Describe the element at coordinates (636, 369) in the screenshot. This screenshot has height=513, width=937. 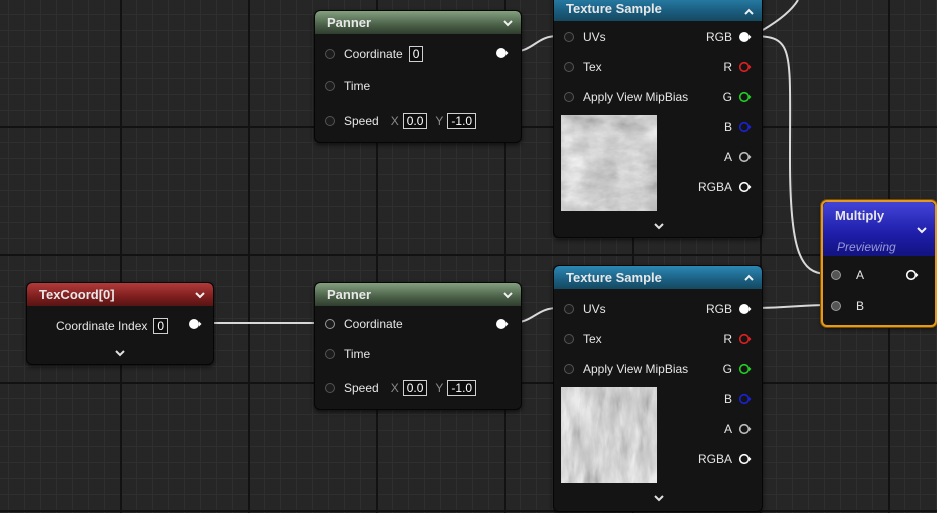
I see `mipbias-label: Apply View MipBias` at that location.